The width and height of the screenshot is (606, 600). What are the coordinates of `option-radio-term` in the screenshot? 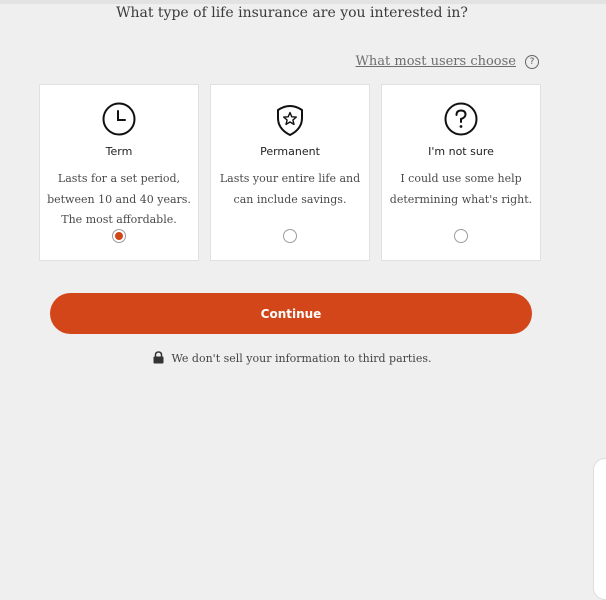 It's located at (119, 236).